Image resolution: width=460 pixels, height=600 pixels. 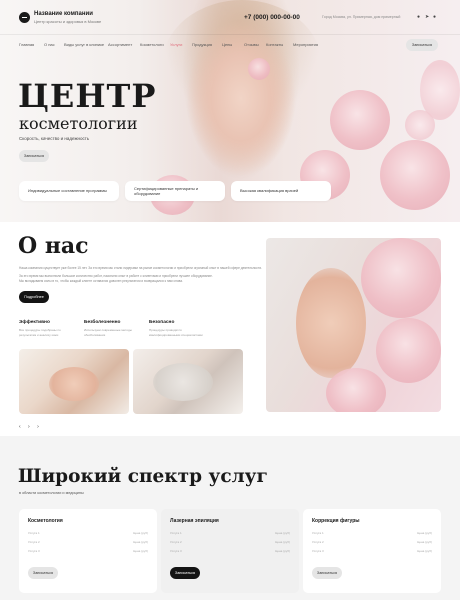 I want to click on about-more-button: Подробнее, so click(x=34, y=297).